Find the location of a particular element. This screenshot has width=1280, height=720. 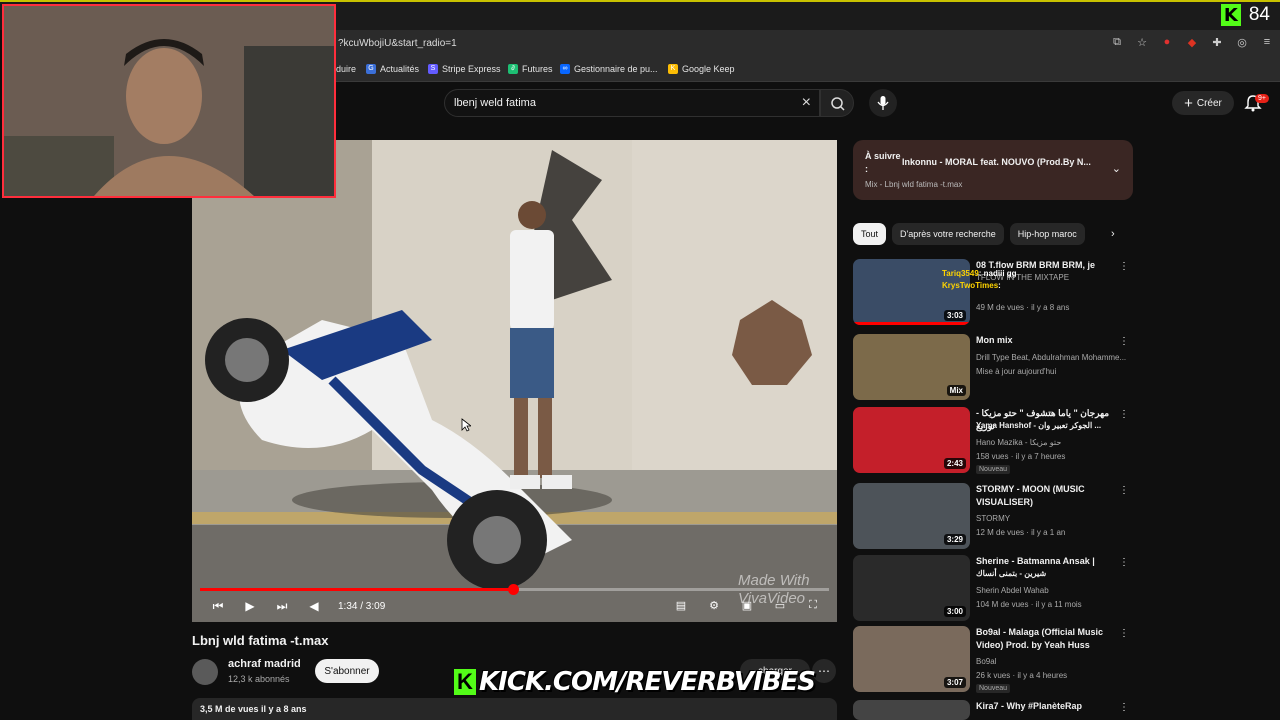

list-item: Kira7 - Why #PlanèteRap ⋮ is located at coordinates (993, 710).